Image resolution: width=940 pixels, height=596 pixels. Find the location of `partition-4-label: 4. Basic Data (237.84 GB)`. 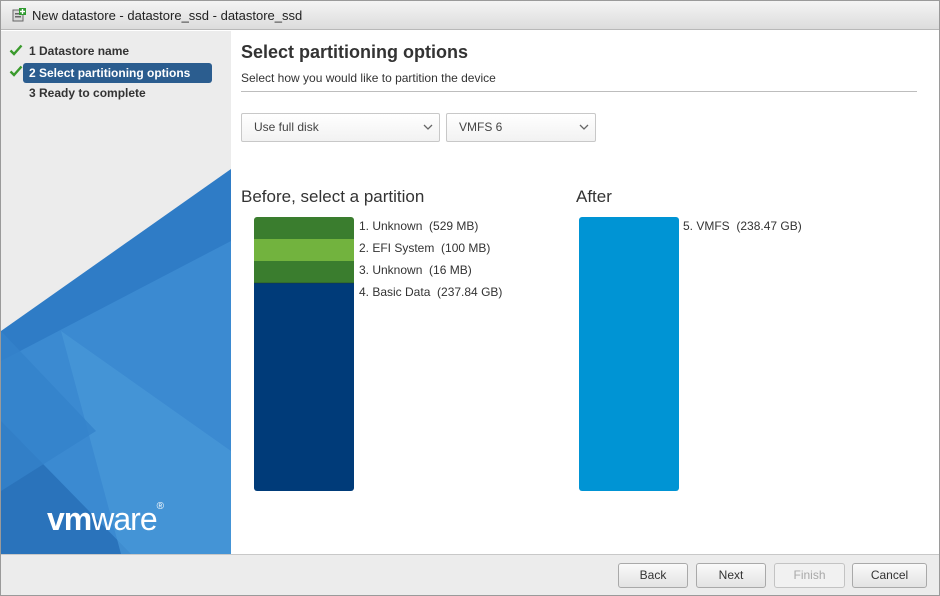

partition-4-label: 4. Basic Data (237.84 GB) is located at coordinates (430, 292).